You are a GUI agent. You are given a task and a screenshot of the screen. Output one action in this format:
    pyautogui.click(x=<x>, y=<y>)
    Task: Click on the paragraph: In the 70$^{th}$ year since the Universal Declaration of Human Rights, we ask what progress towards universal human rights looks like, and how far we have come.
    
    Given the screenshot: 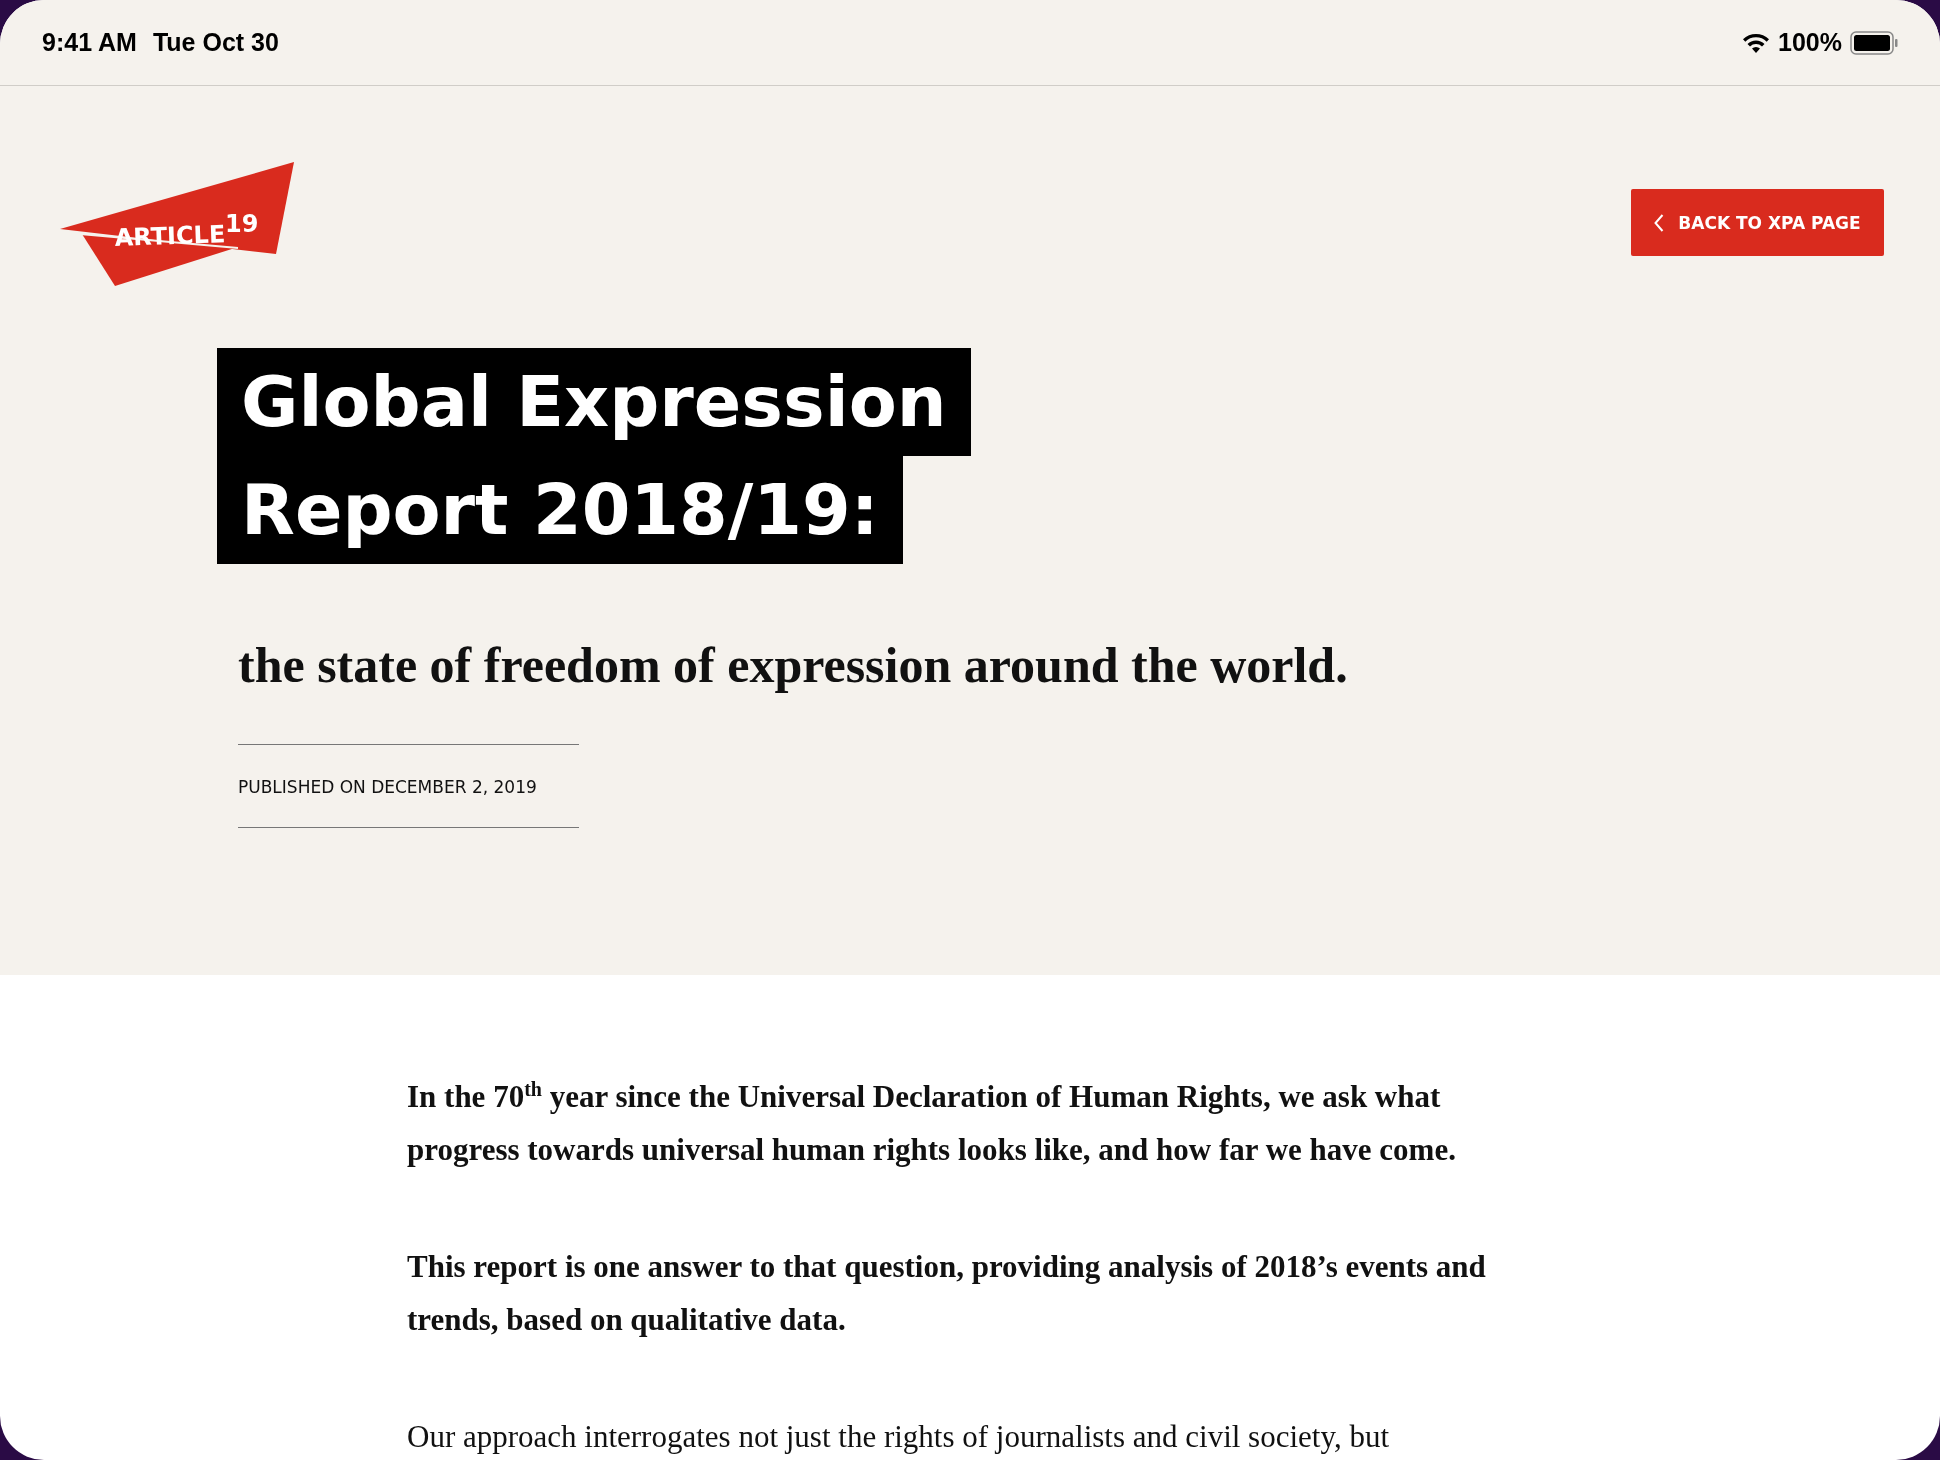 What is the action you would take?
    pyautogui.click(x=932, y=1123)
    